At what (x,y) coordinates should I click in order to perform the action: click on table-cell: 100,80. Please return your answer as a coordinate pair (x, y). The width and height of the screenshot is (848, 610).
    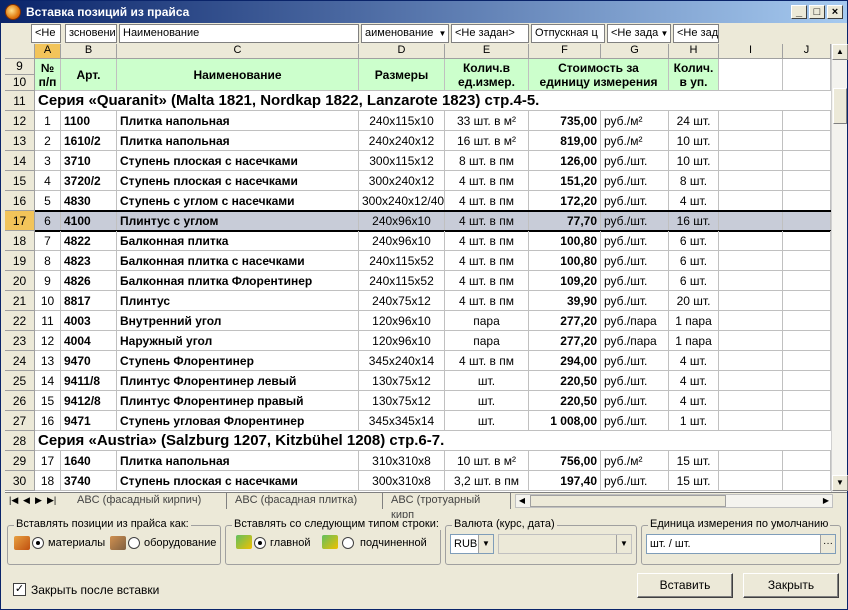
    Looking at the image, I should click on (565, 261).